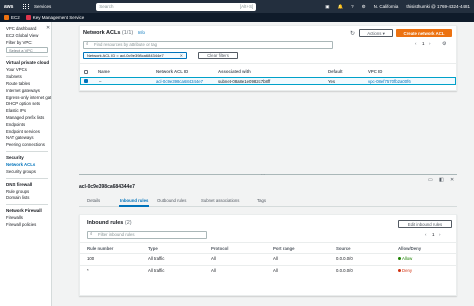  I want to click on services-menu: Services, so click(42, 6).